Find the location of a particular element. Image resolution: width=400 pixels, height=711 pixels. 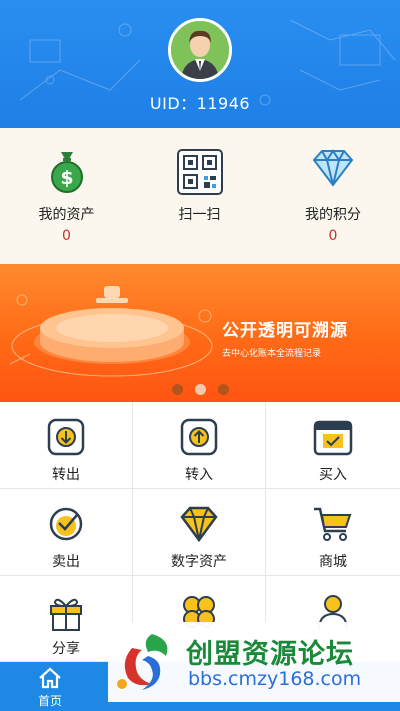

avatar is located at coordinates (200, 50).